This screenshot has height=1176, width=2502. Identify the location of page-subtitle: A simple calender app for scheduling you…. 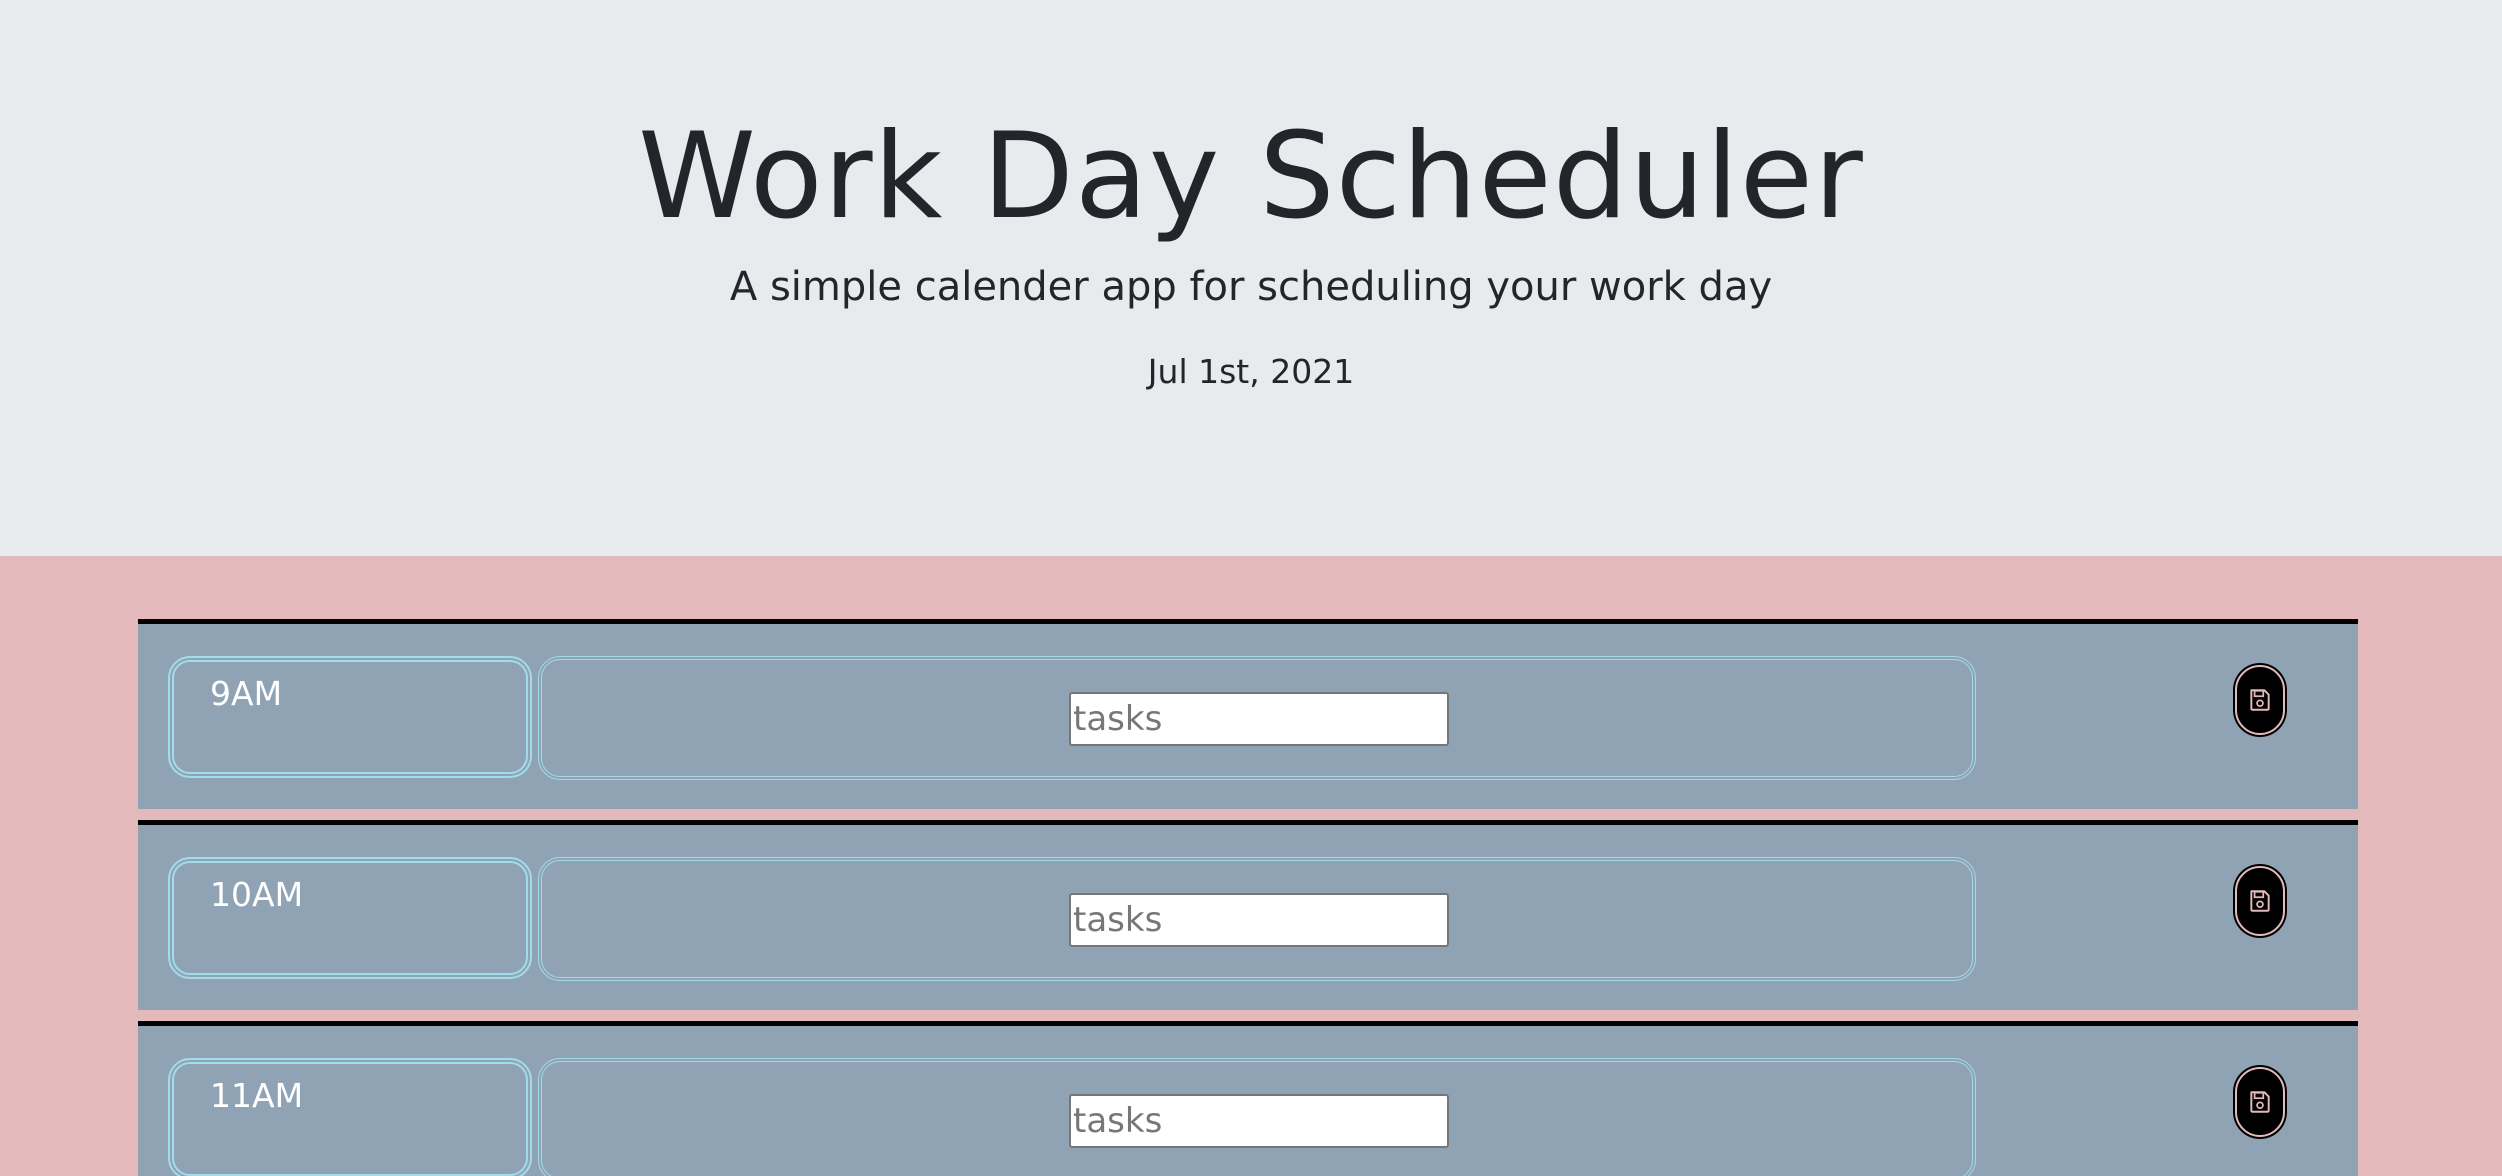
(1251, 287).